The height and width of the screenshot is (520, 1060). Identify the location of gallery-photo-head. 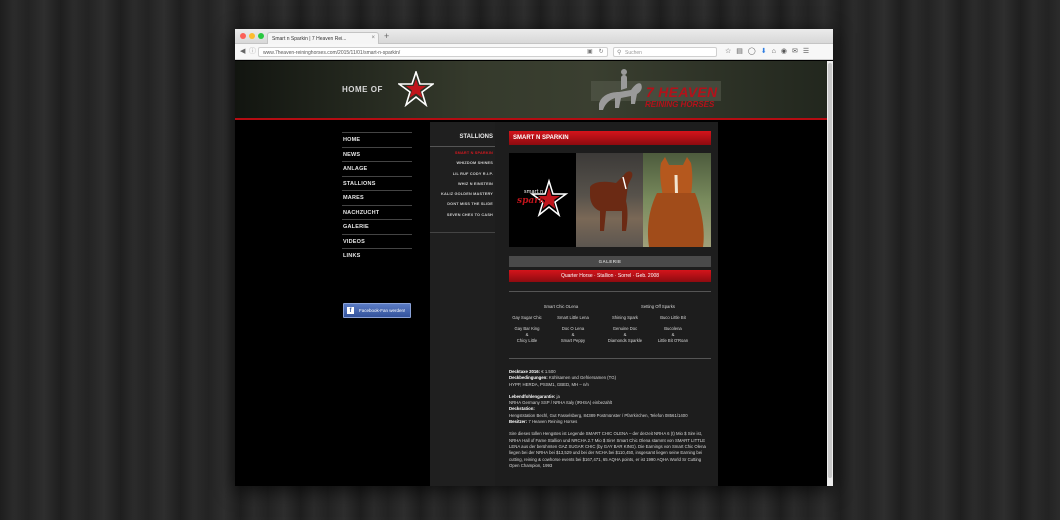
(677, 200).